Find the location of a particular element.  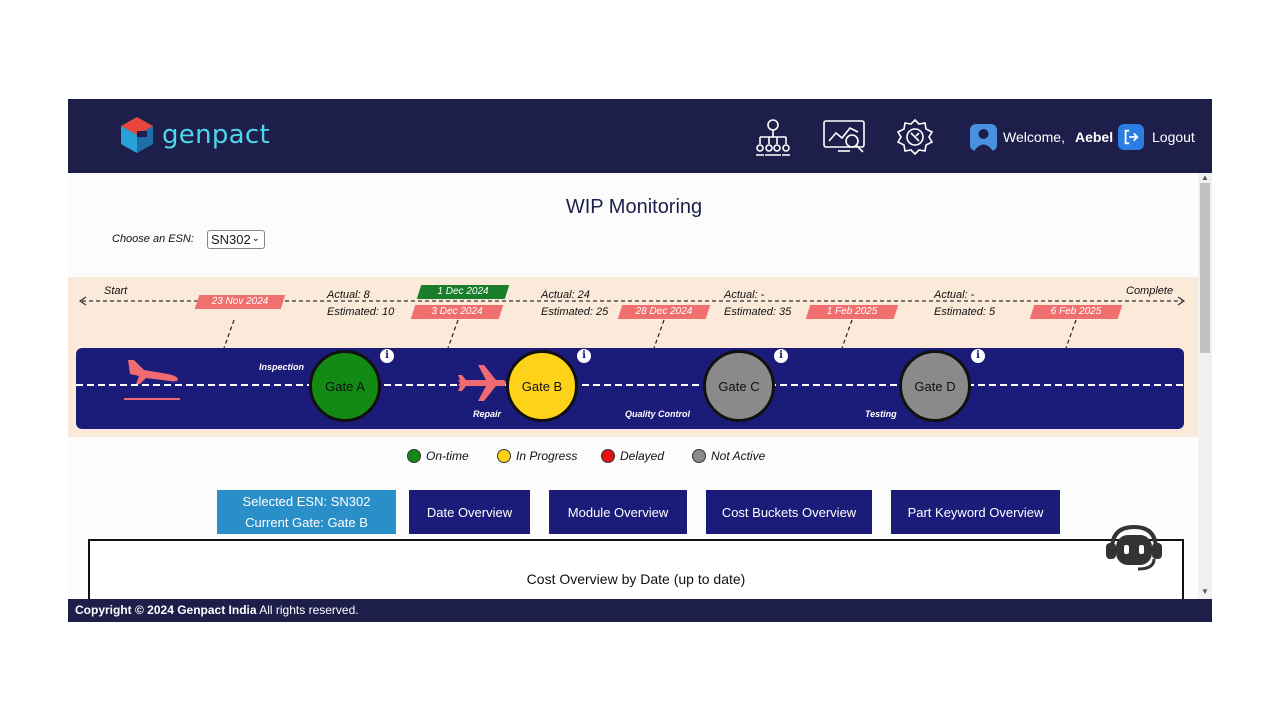

timeline-complete-label: Complete is located at coordinates (1150, 291).